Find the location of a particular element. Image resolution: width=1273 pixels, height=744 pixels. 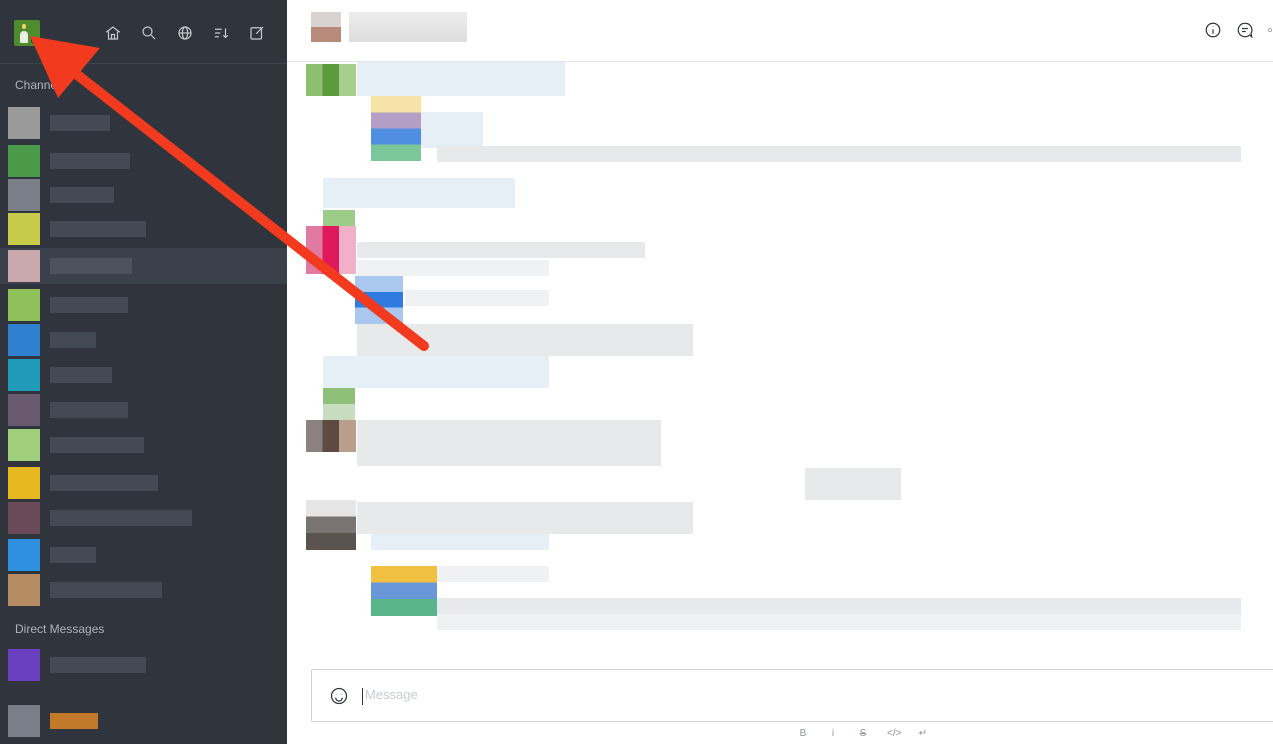

message-input: Message is located at coordinates (391, 694).